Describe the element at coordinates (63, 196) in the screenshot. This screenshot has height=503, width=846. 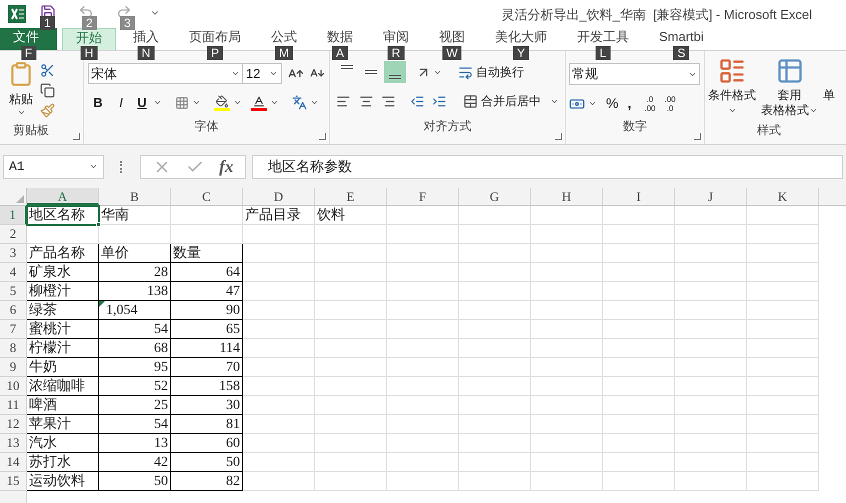
I see `column-header: A` at that location.